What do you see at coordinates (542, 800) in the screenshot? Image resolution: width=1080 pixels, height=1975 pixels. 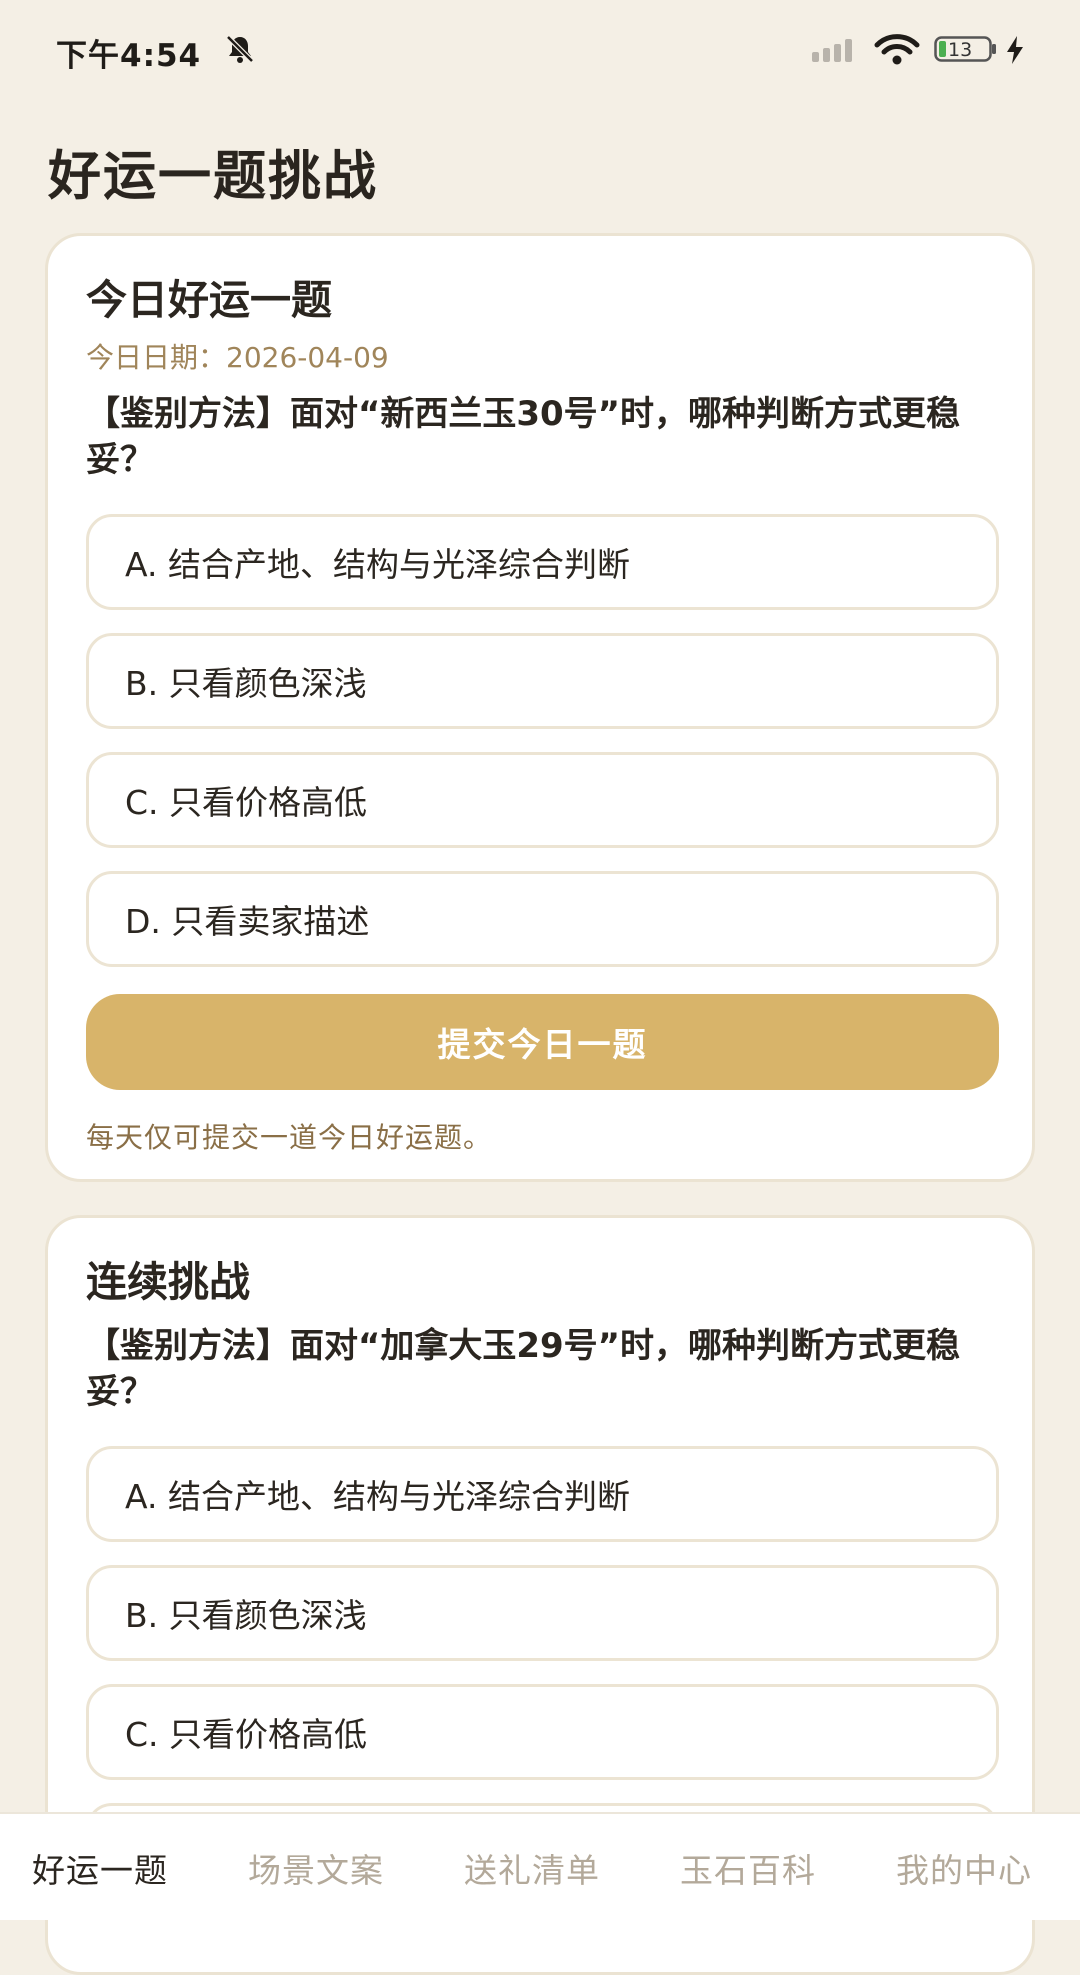 I see `daily-option-c: C. 只看价格高低` at bounding box center [542, 800].